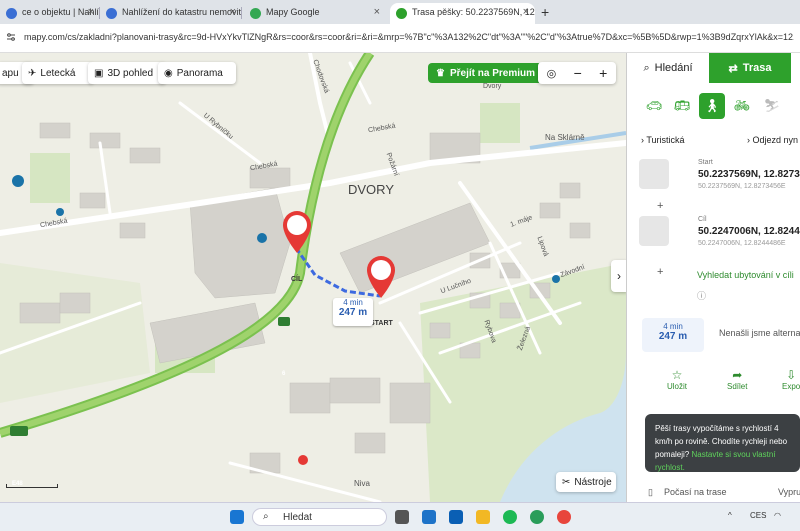  I want to click on wifi-icon: ◠, so click(777, 515).